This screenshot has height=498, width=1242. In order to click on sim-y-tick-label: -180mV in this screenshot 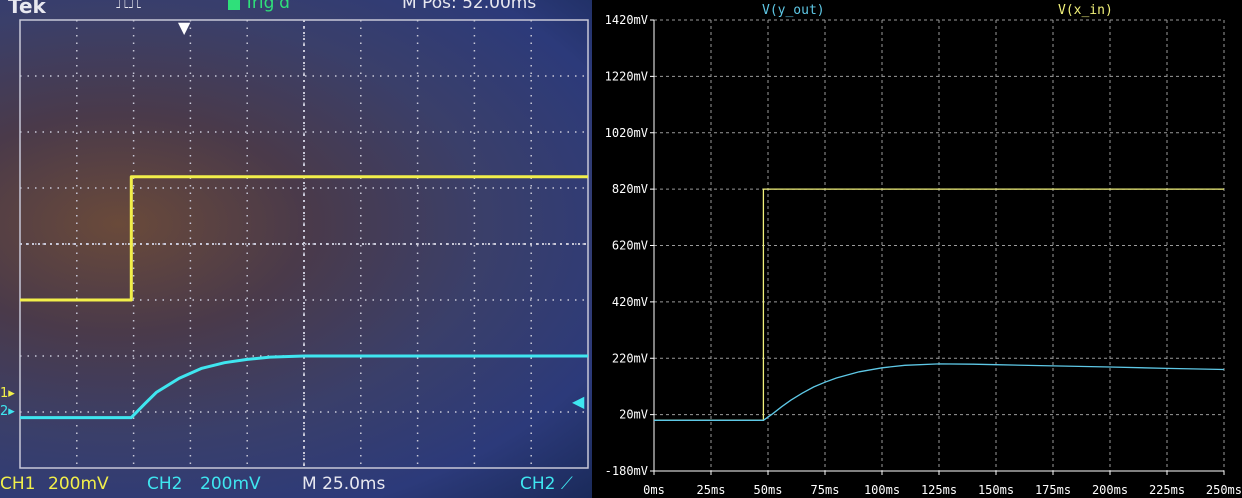, I will do `click(626, 471)`.